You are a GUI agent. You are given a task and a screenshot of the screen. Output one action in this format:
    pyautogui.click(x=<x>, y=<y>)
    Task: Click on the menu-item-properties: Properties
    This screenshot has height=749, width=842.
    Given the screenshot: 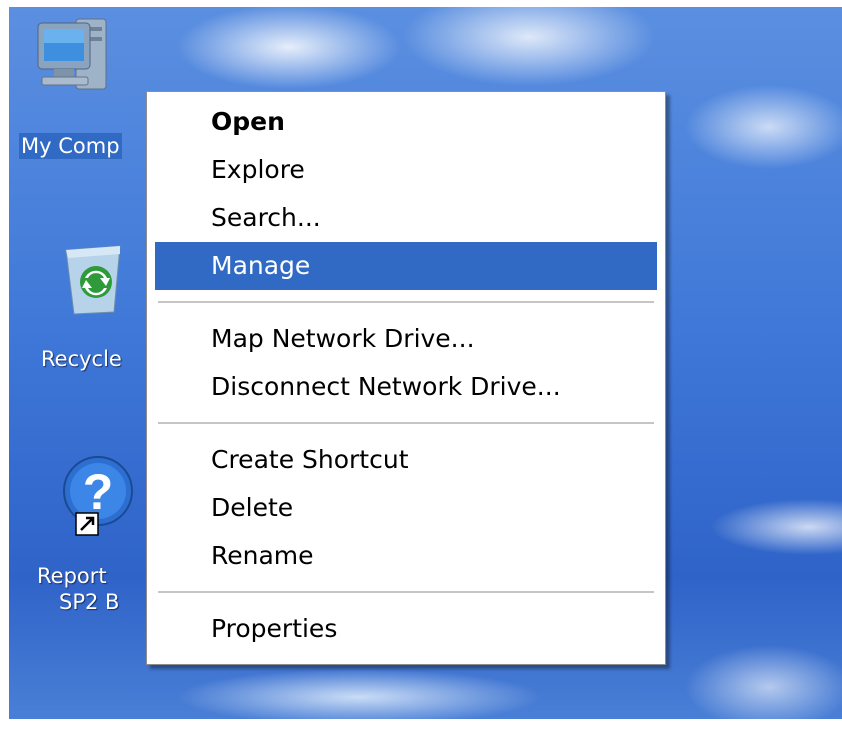 What is the action you would take?
    pyautogui.click(x=406, y=629)
    